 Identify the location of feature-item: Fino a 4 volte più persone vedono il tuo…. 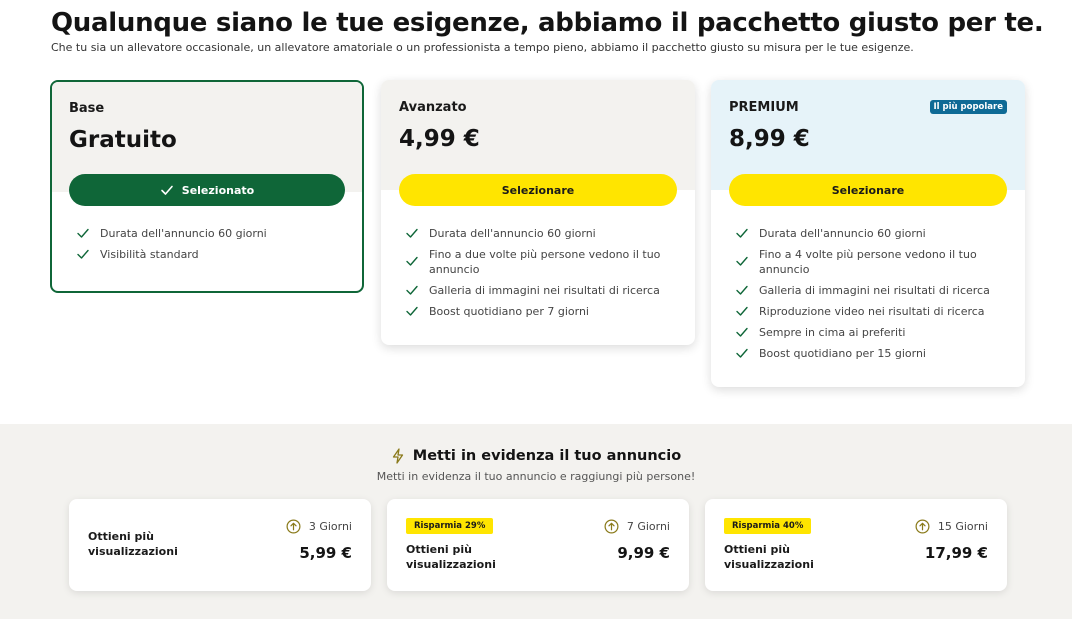
(871, 262).